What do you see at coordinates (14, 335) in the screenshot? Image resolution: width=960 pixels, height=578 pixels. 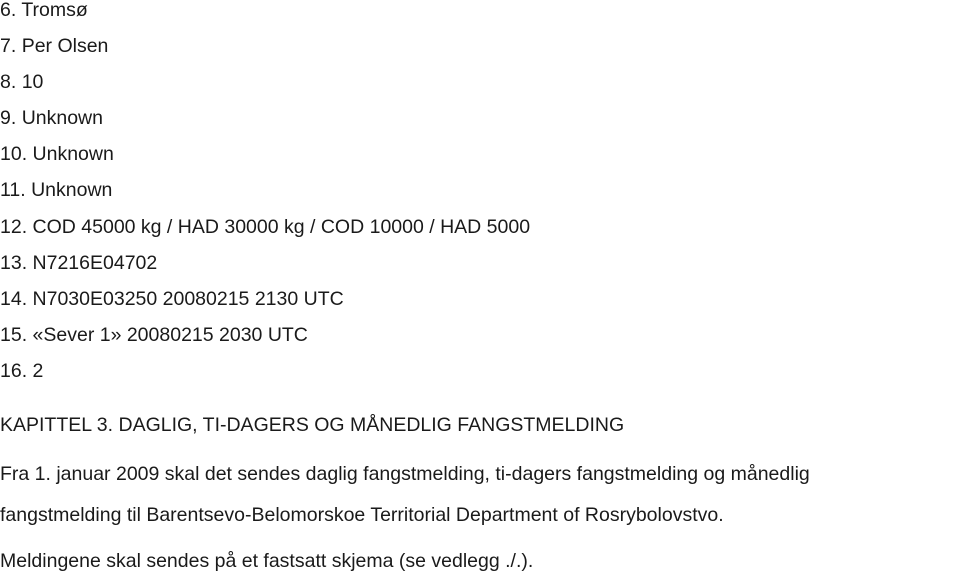 I see `list-number: 15.` at bounding box center [14, 335].